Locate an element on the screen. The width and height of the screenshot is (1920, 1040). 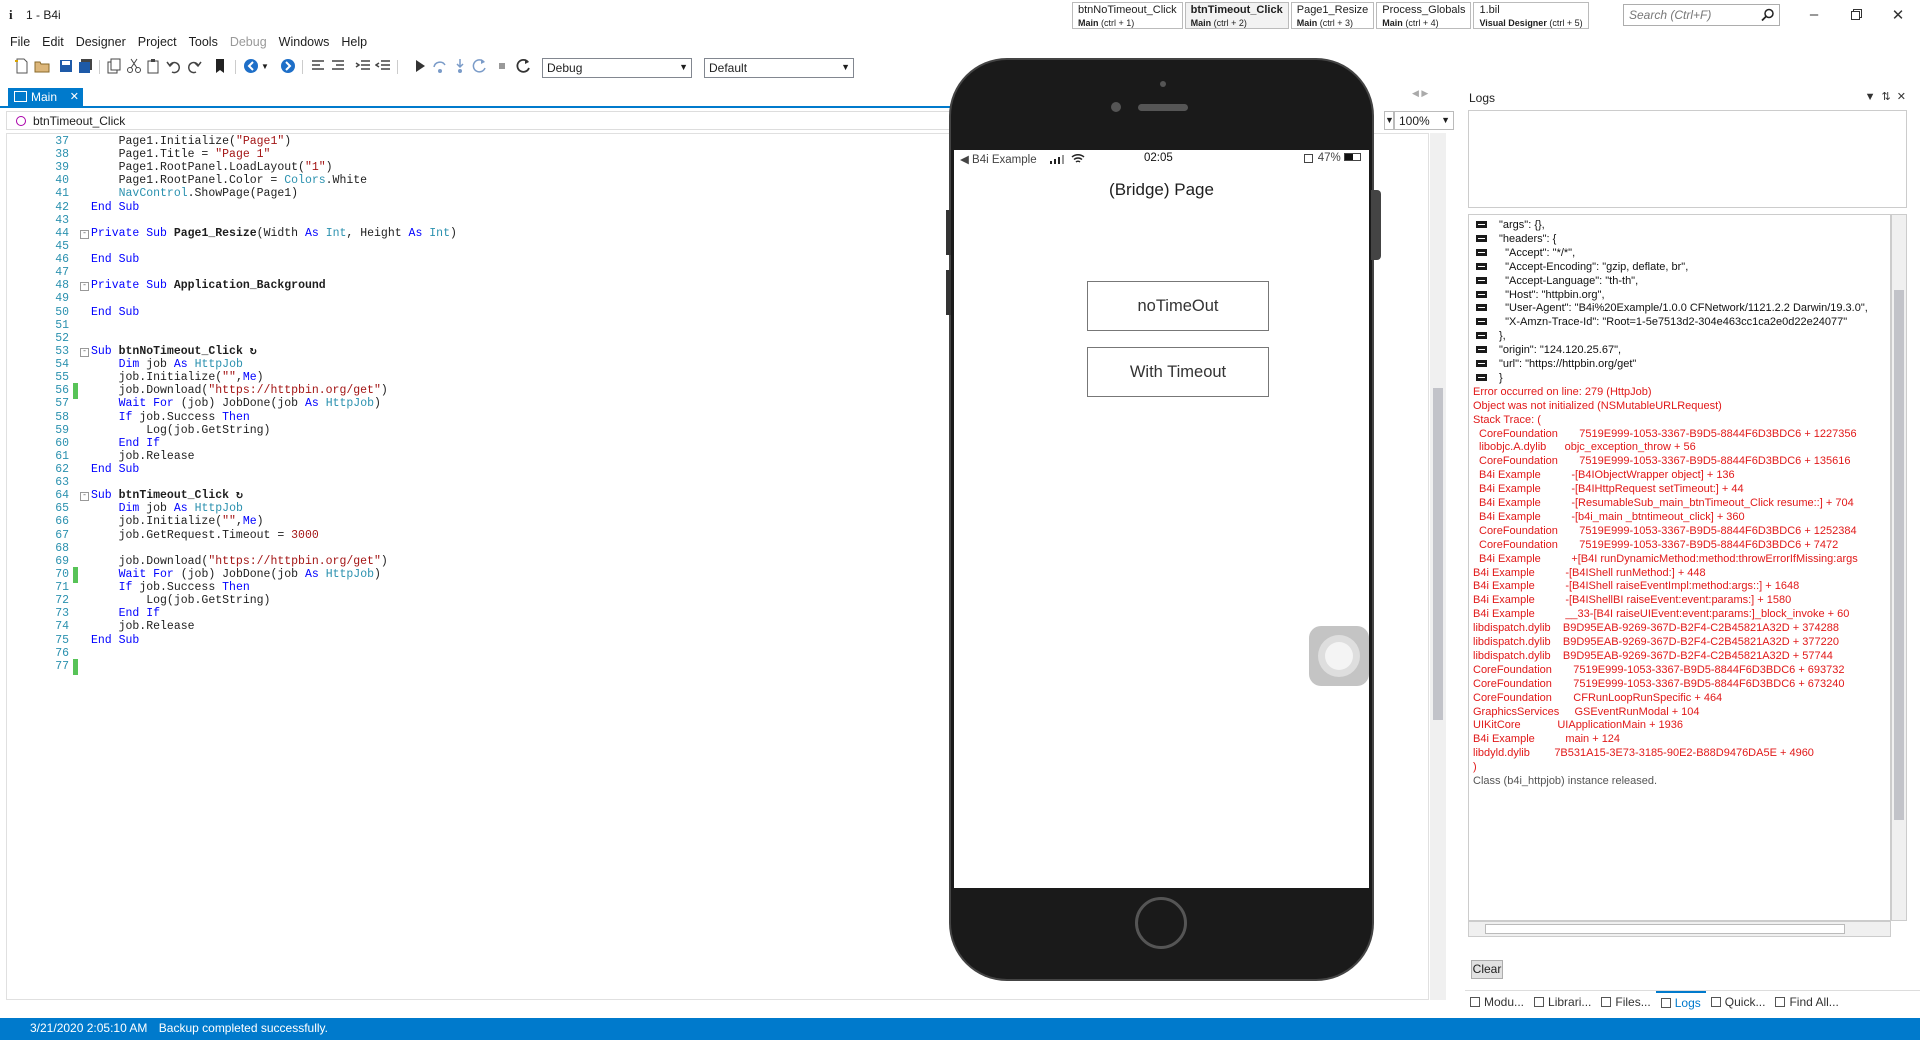
log-horizontal-thumb is located at coordinates (1665, 929).